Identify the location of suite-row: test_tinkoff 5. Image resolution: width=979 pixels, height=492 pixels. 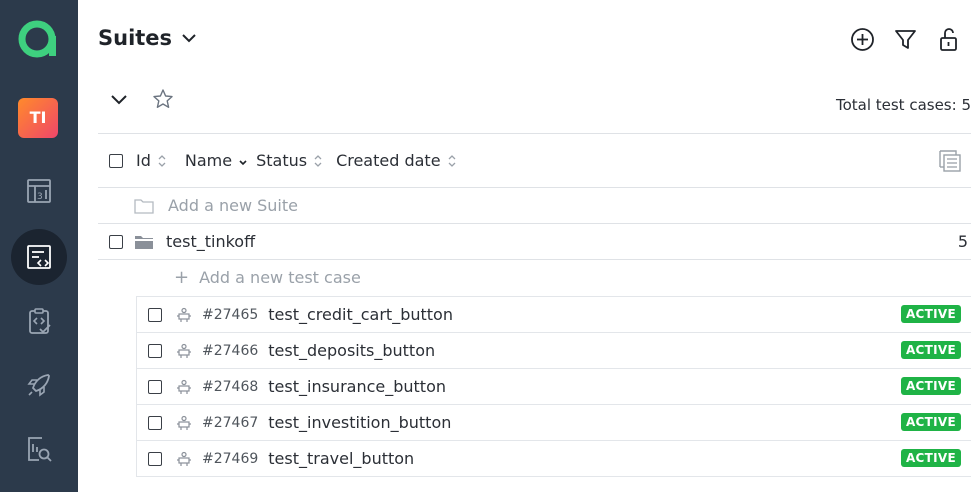
(534, 241).